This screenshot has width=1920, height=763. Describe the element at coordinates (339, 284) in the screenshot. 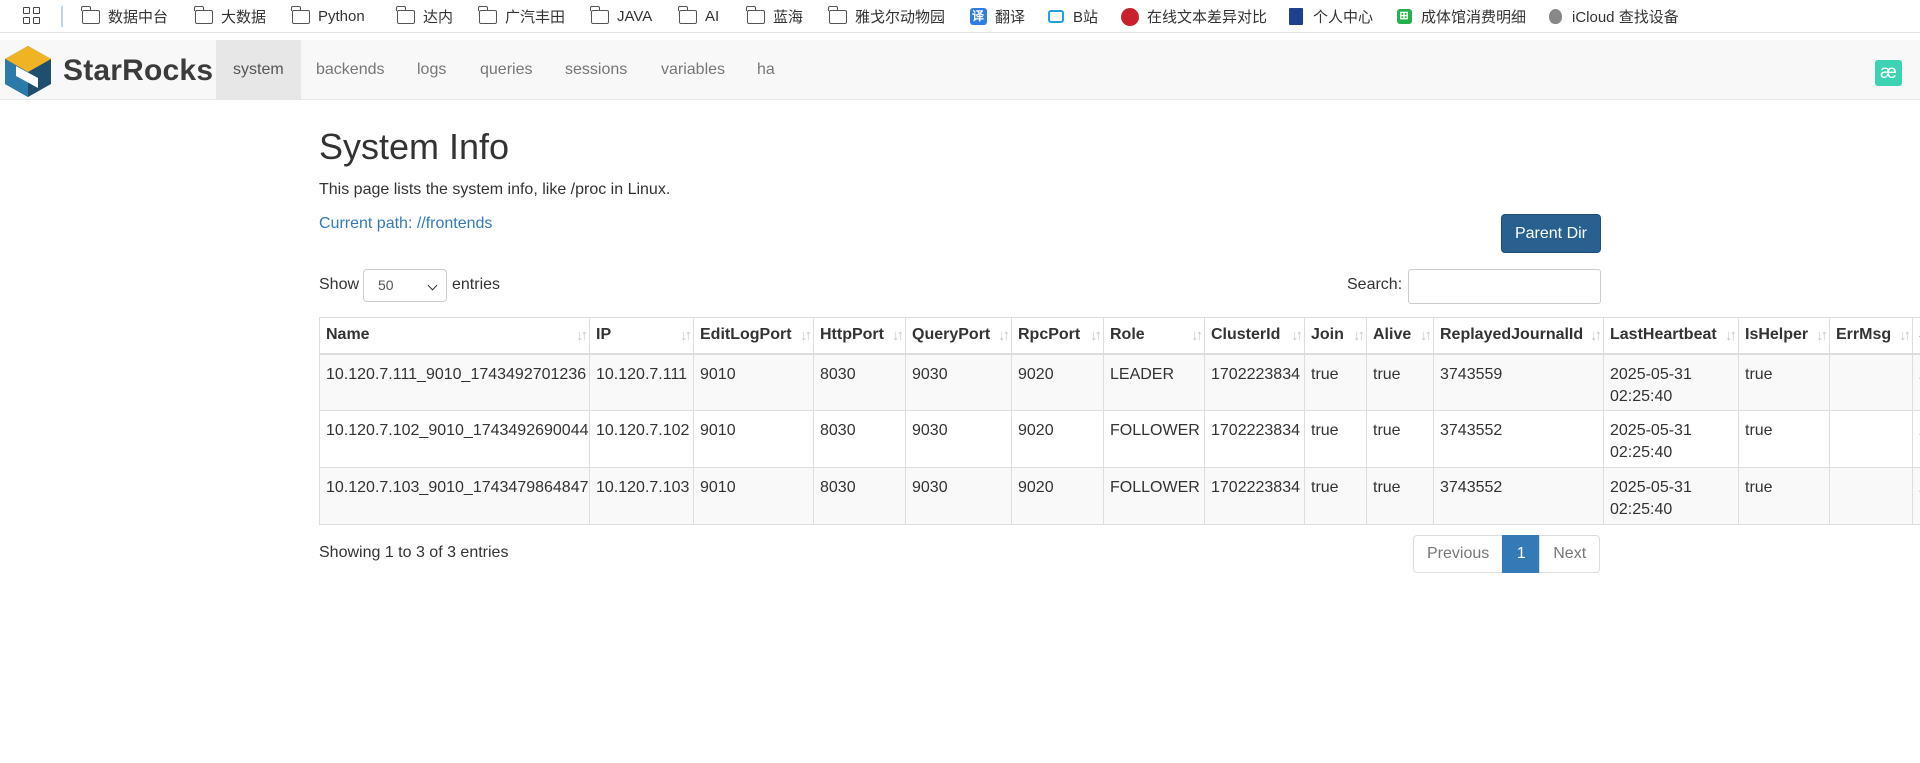

I see `show-label: Show` at that location.